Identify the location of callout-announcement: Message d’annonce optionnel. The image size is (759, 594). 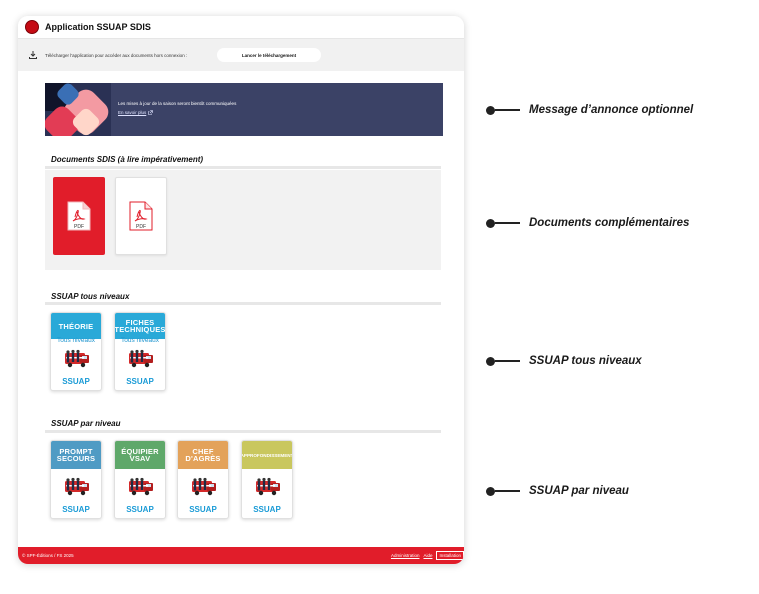
(589, 110).